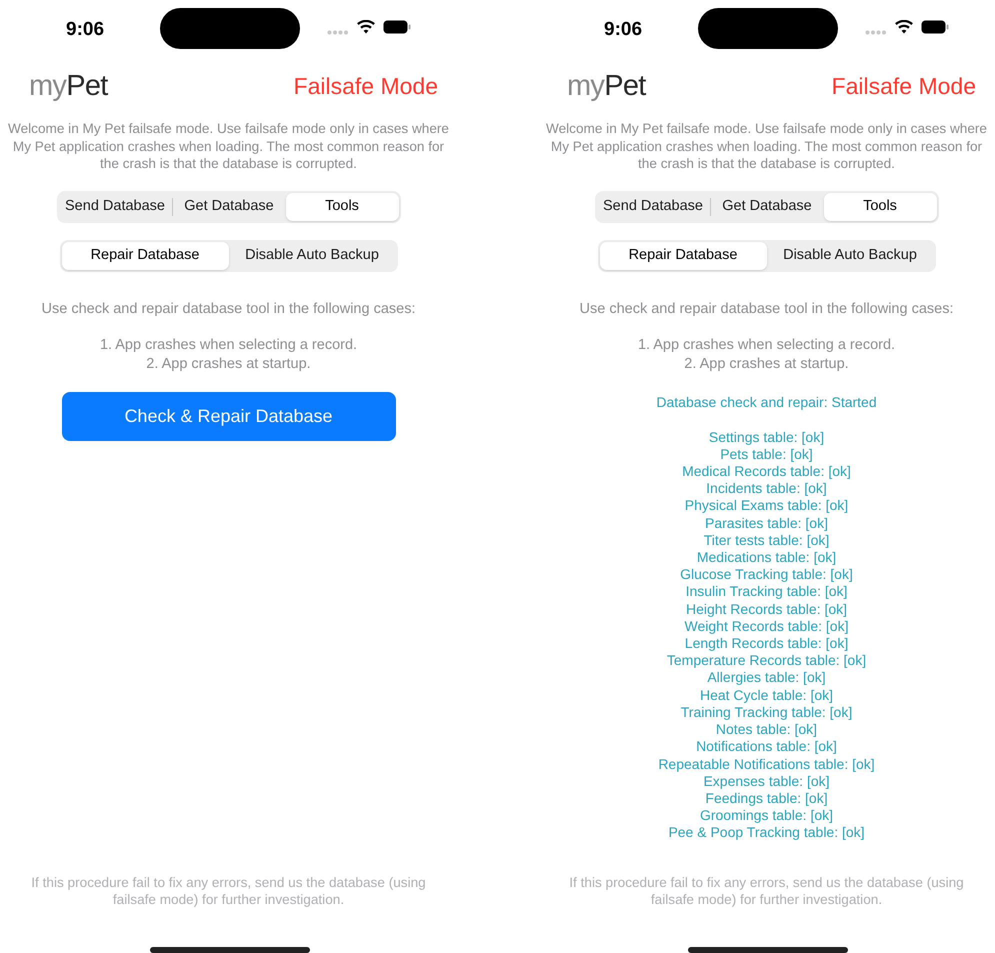 The image size is (995, 953). Describe the element at coordinates (767, 695) in the screenshot. I see `log-entry: Heat Cycle table: [ok]` at that location.